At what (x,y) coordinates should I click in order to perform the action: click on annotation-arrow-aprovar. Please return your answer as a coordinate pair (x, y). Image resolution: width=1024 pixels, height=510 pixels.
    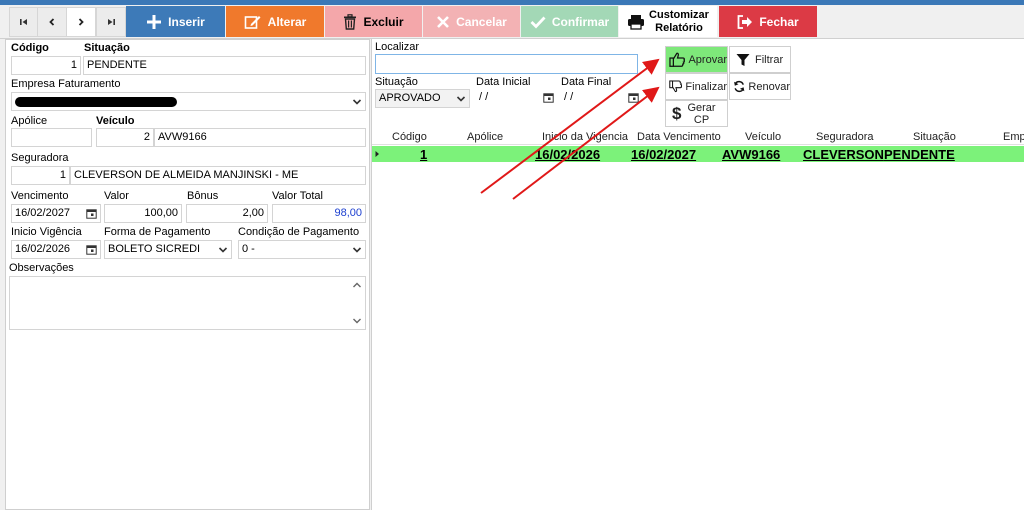
    Looking at the image, I should click on (570, 126).